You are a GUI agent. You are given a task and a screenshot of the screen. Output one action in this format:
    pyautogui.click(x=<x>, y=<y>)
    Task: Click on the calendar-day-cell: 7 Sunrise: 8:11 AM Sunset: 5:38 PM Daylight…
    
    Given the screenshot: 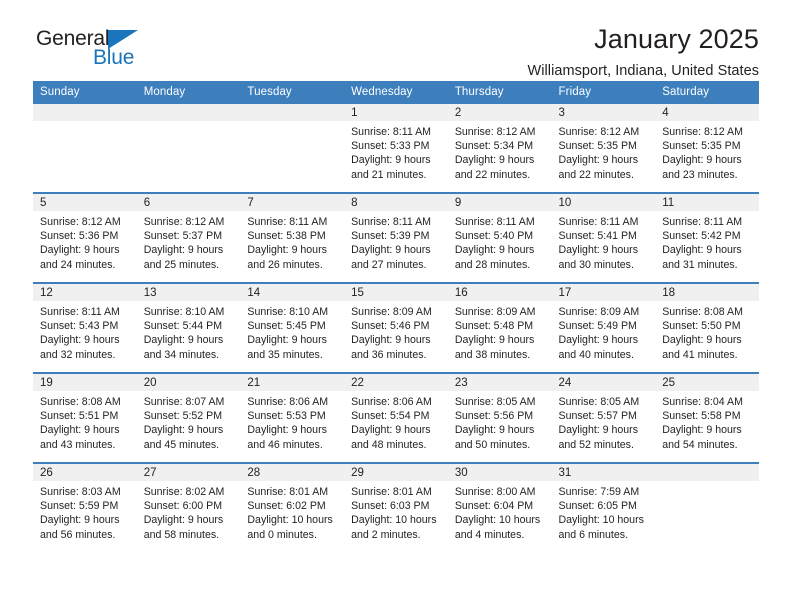 What is the action you would take?
    pyautogui.click(x=292, y=238)
    